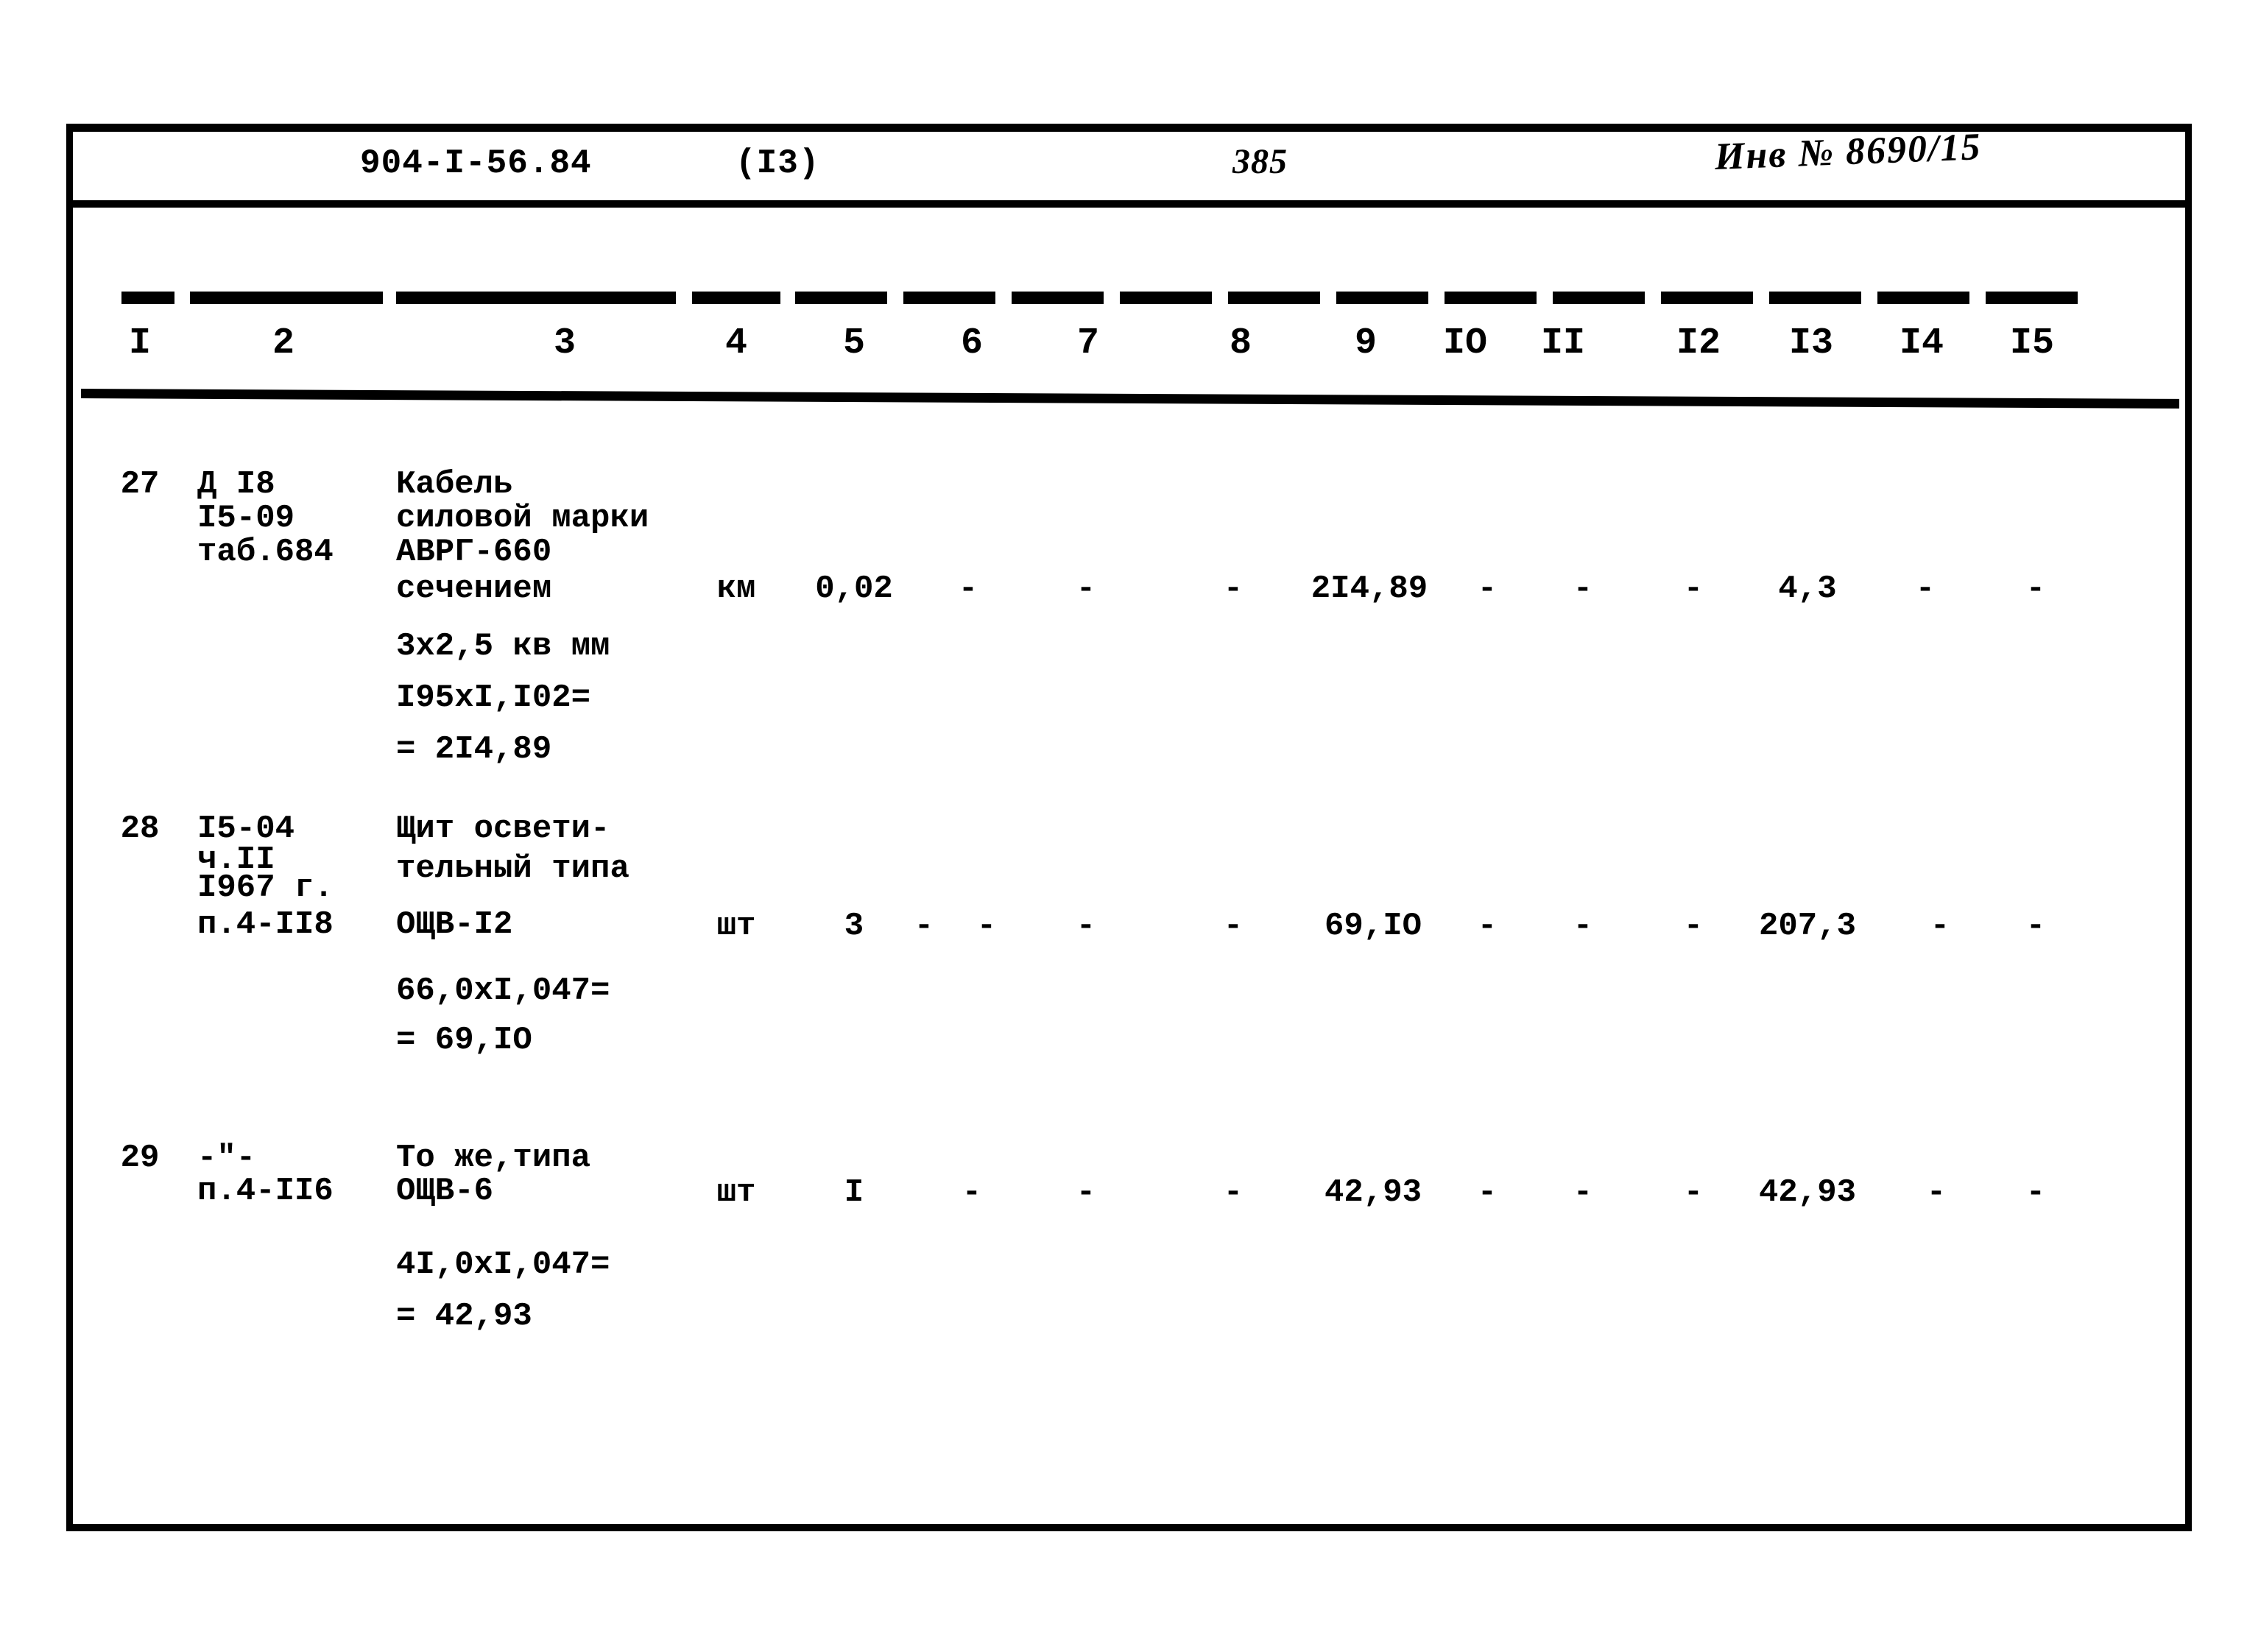 The image size is (2261, 1652). I want to click on row-28-unit: шт, so click(736, 926).